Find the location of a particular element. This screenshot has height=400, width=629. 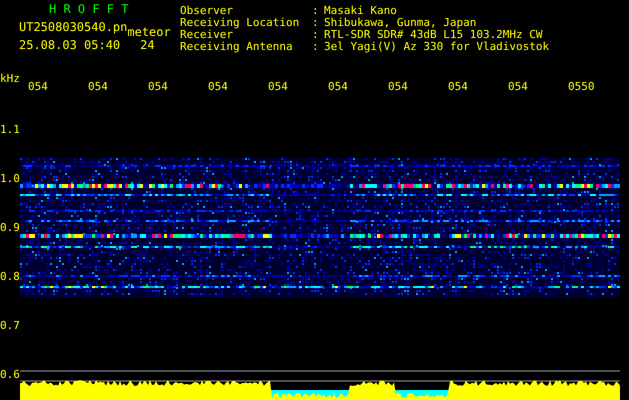

axis-label: 1.0 is located at coordinates (10, 178).